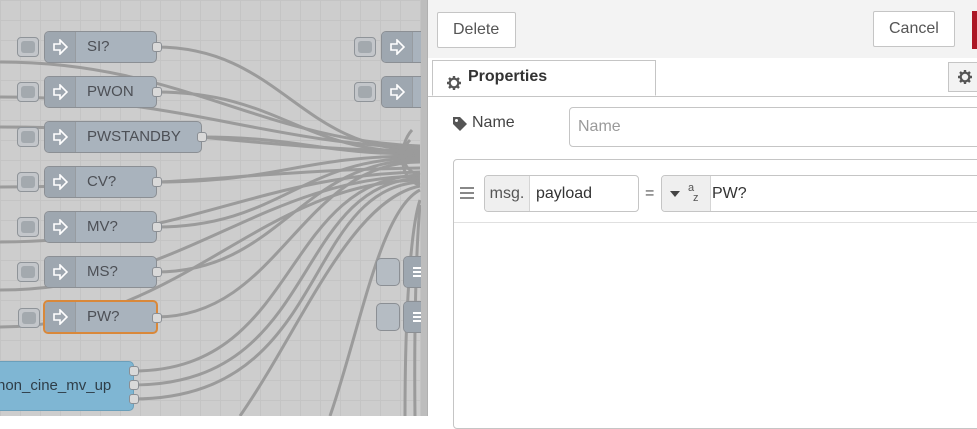 This screenshot has width=977, height=429. What do you see at coordinates (693, 193) in the screenshot?
I see `string-type-icon: az` at bounding box center [693, 193].